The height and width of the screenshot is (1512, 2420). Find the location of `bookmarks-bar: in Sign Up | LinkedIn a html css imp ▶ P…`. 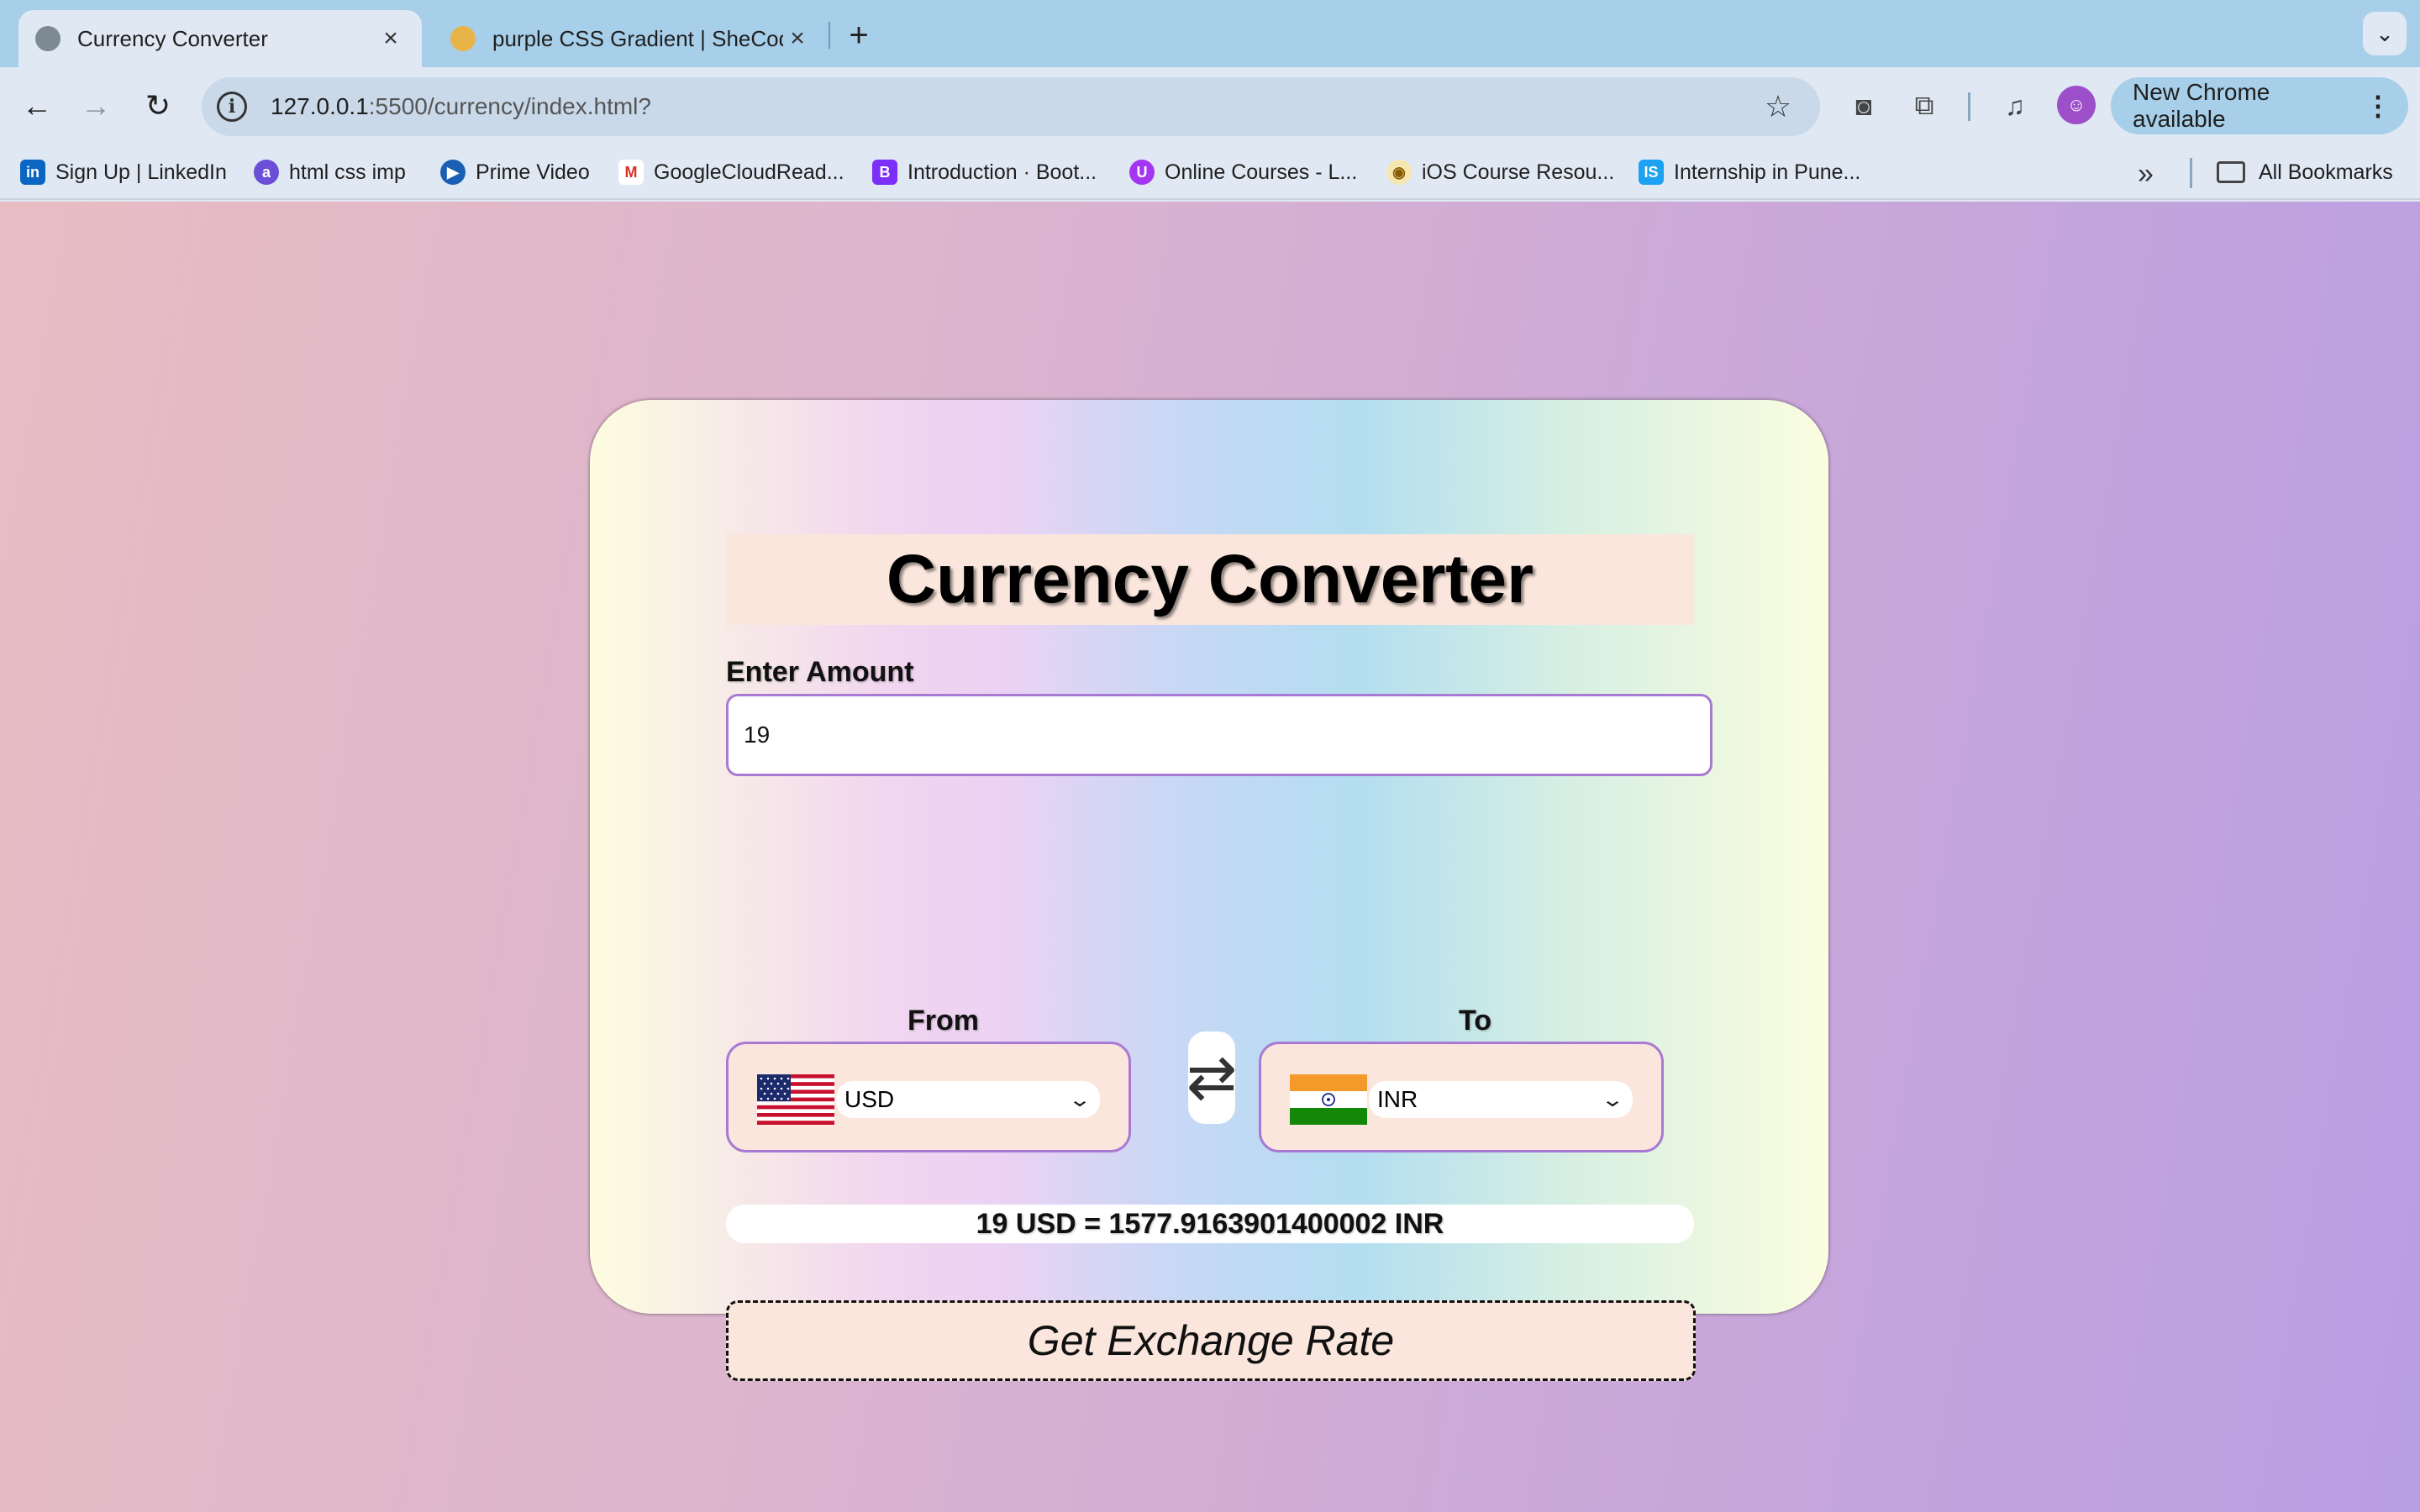

bookmarks-bar: in Sign Up | LinkedIn a html css imp ▶ P… is located at coordinates (1210, 172).